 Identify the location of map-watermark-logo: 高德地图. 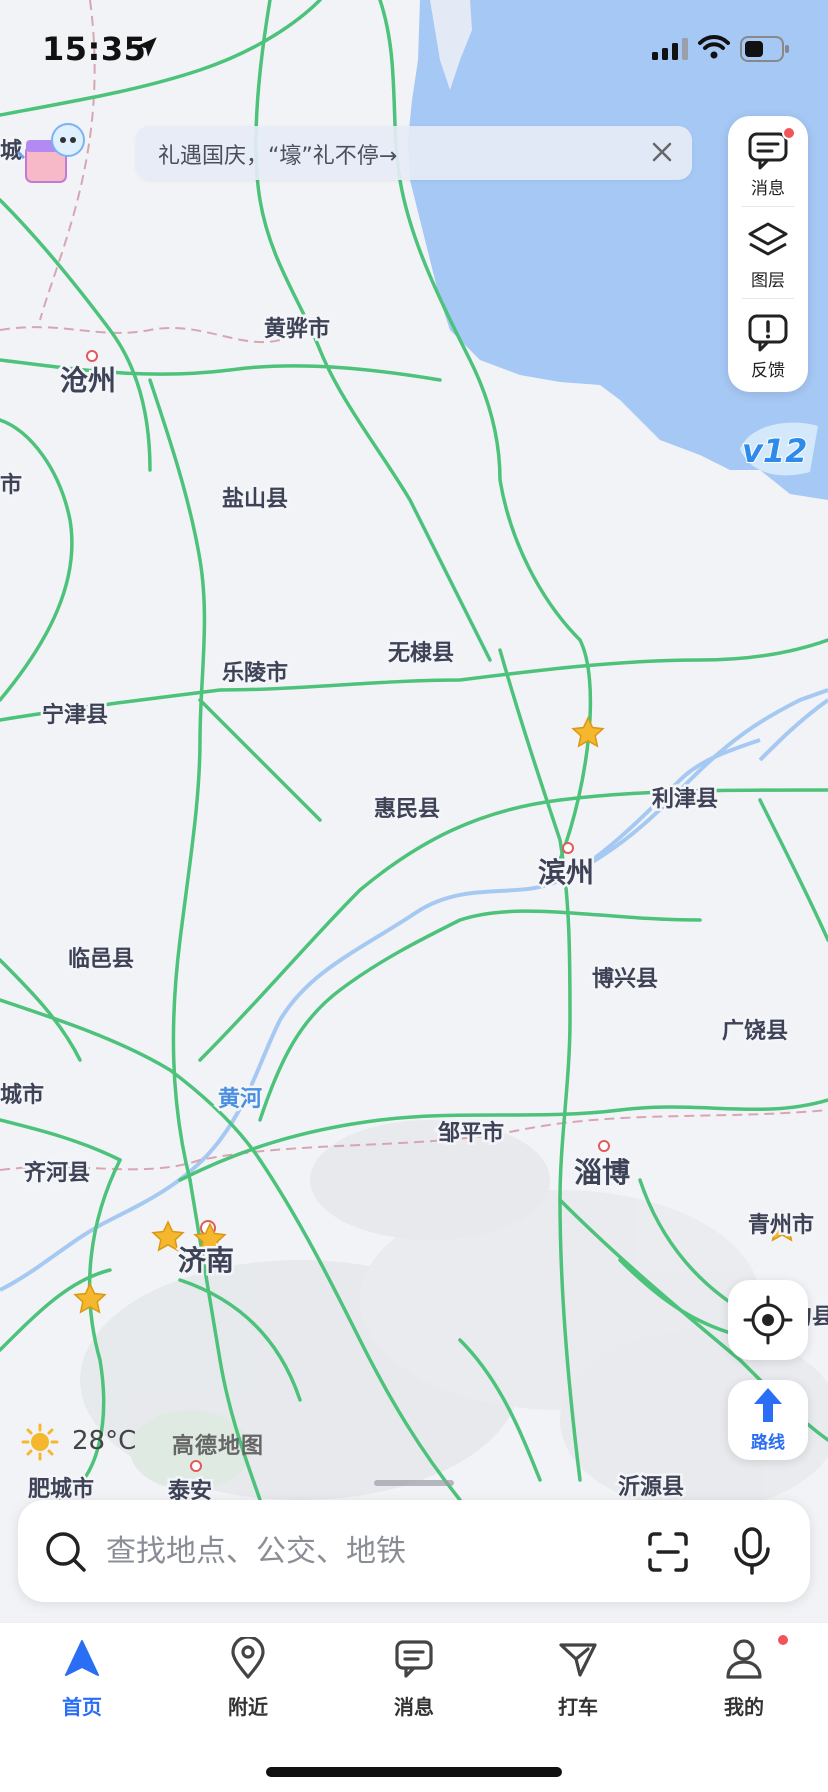
(218, 1446).